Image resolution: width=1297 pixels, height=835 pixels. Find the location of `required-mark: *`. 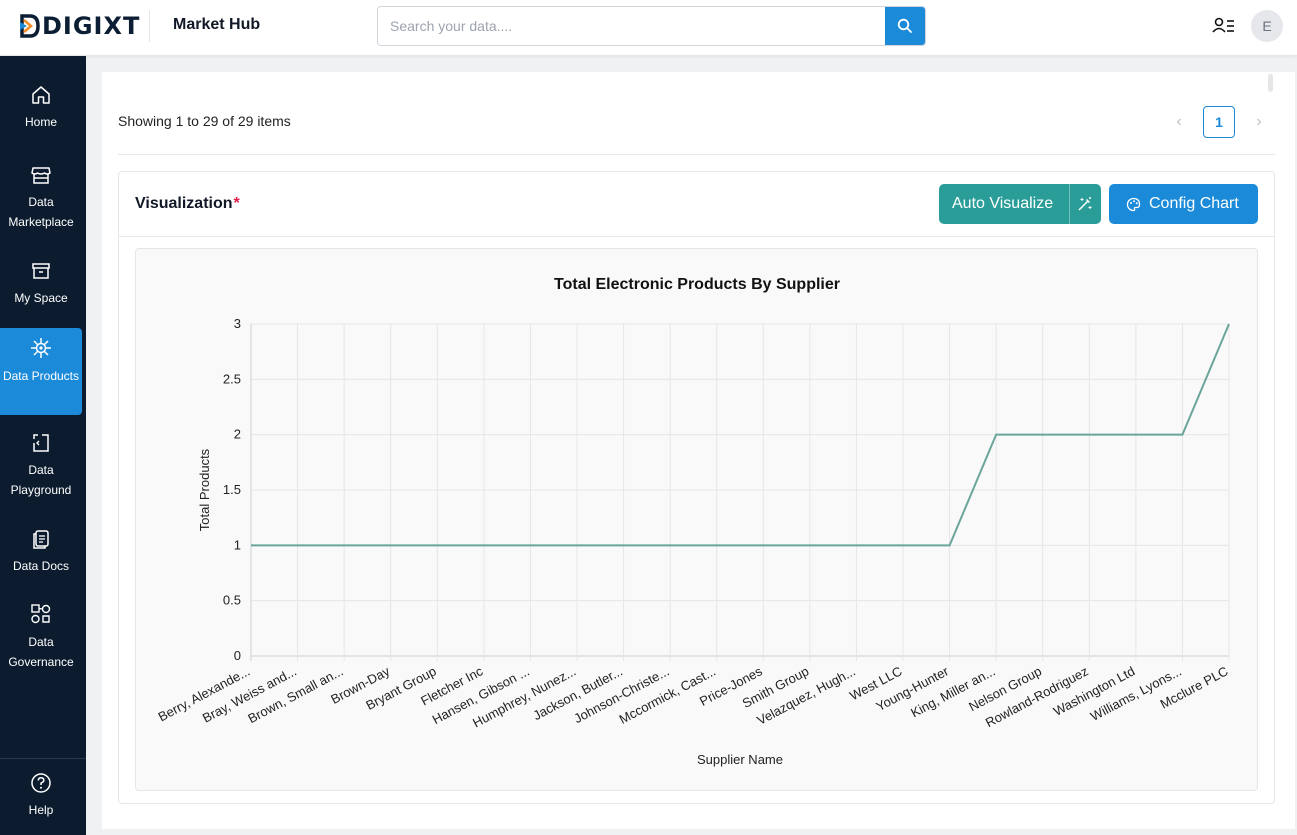

required-mark: * is located at coordinates (236, 203).